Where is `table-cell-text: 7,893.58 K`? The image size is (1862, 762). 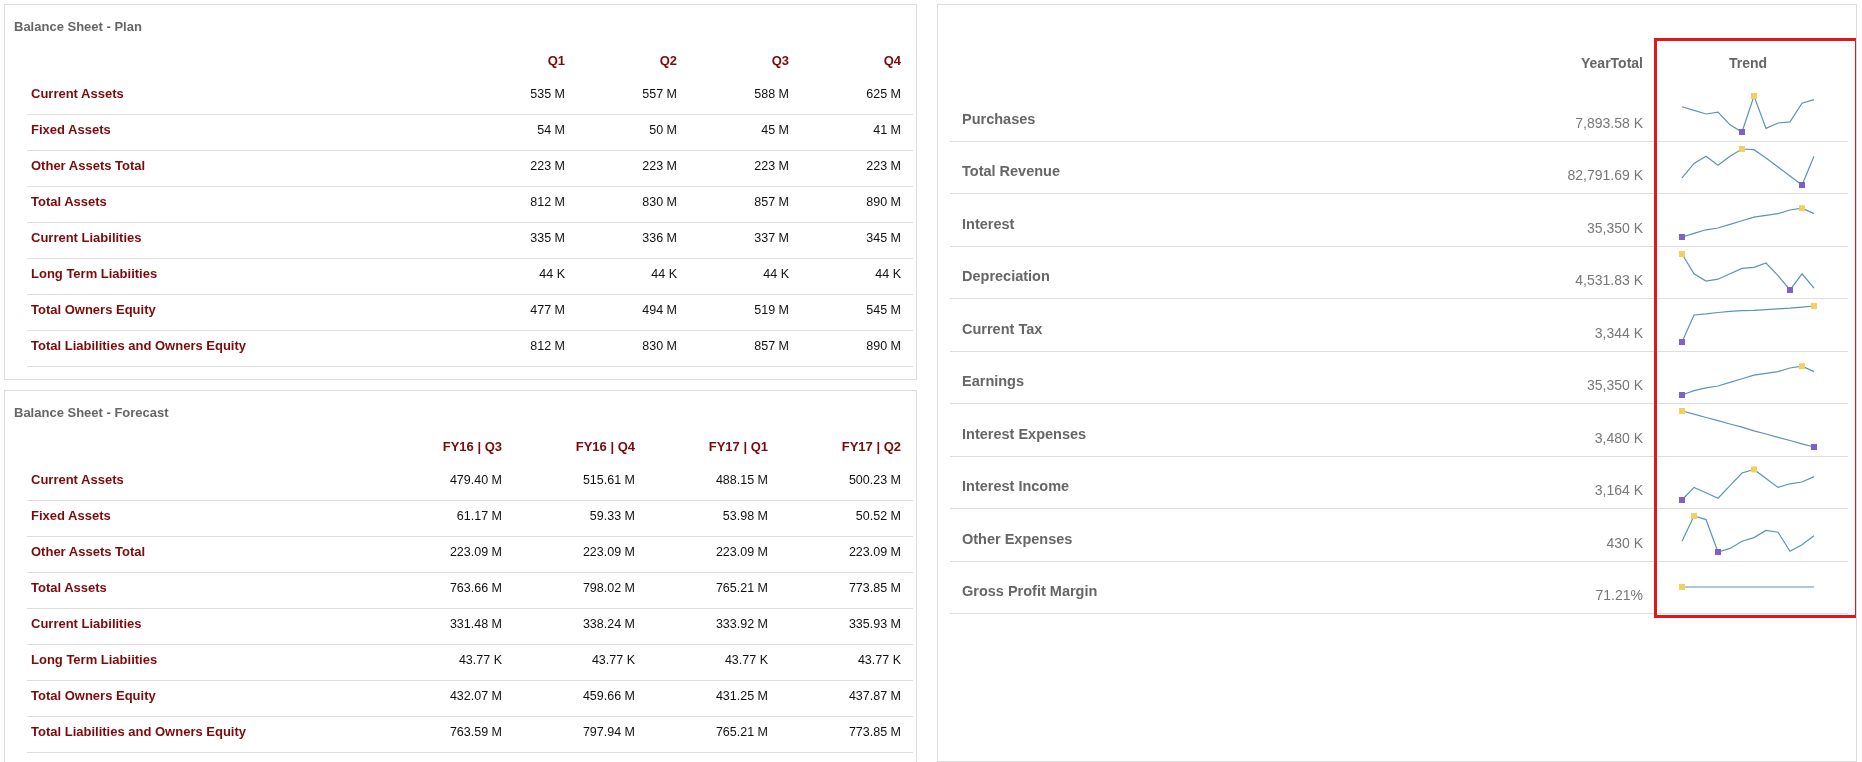
table-cell-text: 7,893.58 K is located at coordinates (1609, 123).